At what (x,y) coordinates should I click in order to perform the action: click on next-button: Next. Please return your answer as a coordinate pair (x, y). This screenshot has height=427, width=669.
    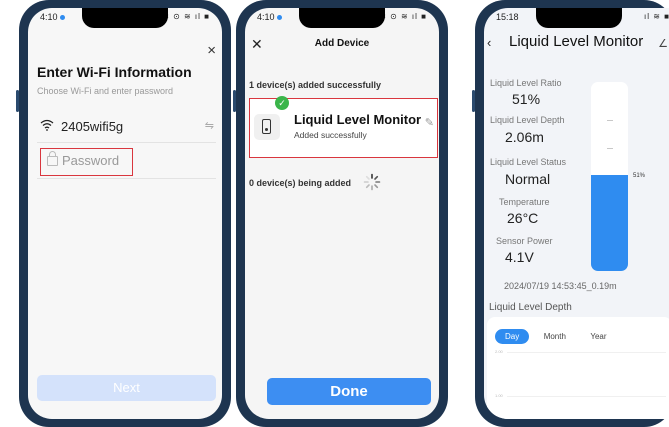
    Looking at the image, I should click on (126, 388).